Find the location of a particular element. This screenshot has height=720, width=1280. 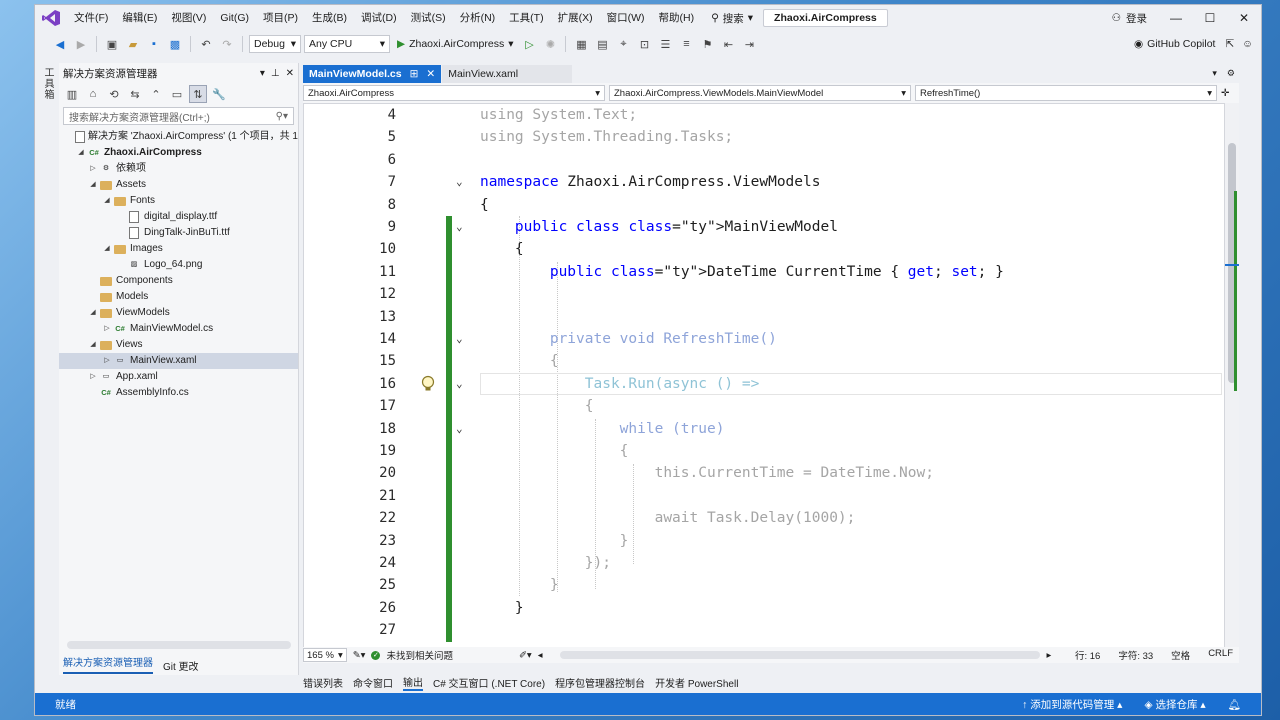

forward-icon: ▶ is located at coordinates (81, 44).